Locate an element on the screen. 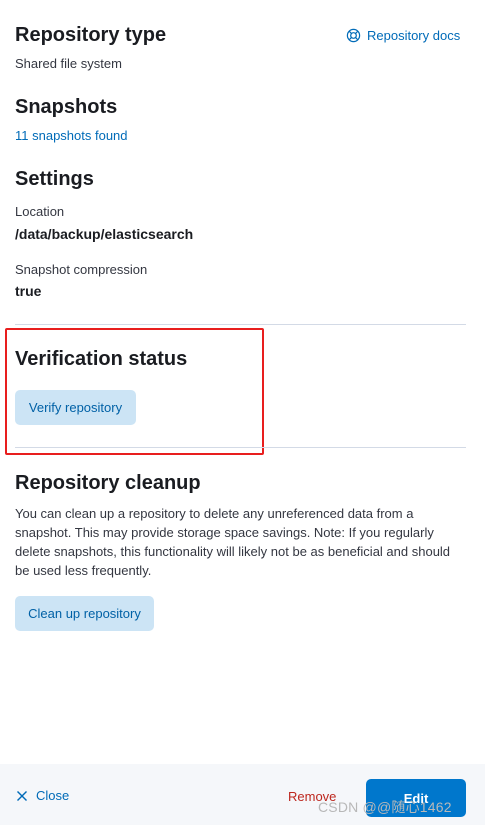 The width and height of the screenshot is (485, 825). close-icon is located at coordinates (22, 796).